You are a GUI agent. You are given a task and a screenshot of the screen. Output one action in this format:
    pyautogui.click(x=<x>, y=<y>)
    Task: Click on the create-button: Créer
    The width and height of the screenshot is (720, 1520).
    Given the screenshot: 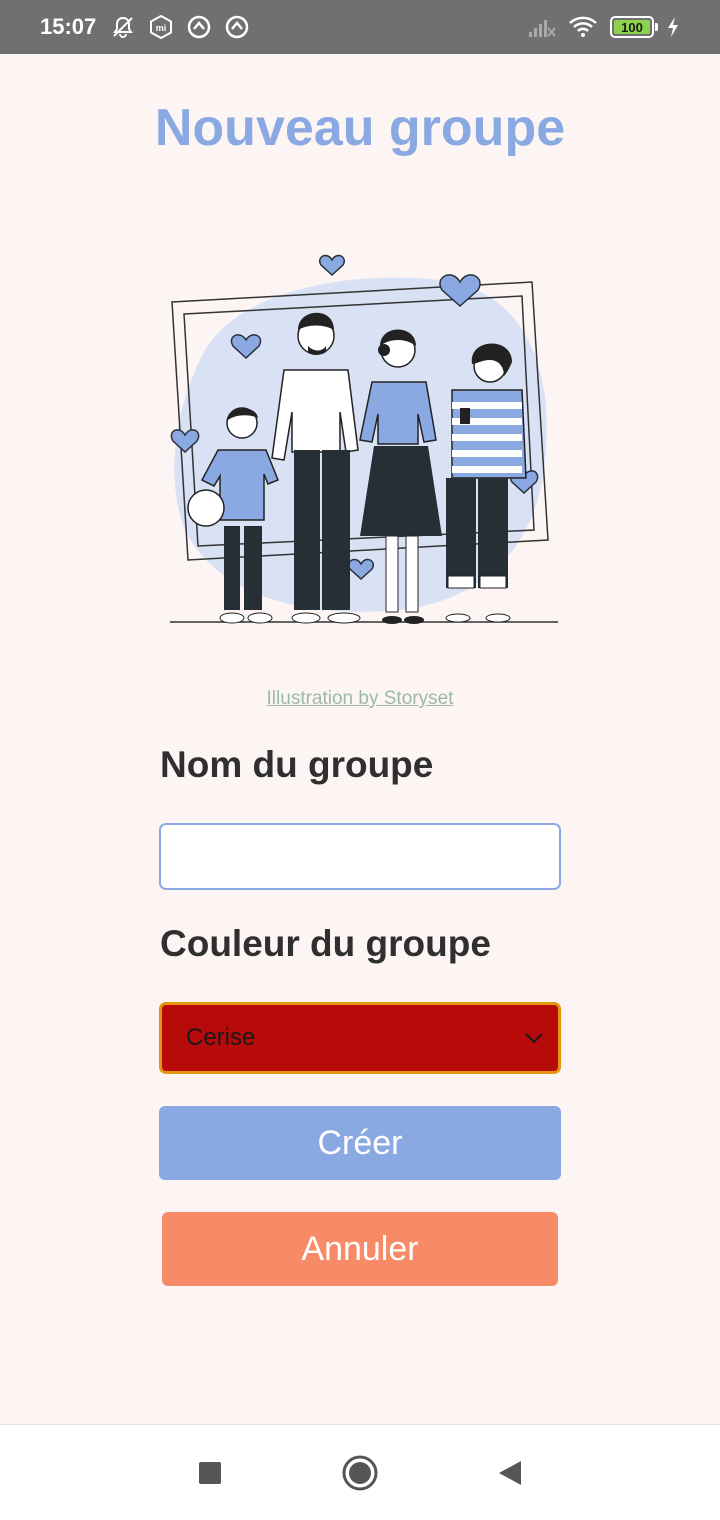 What is the action you would take?
    pyautogui.click(x=360, y=1143)
    